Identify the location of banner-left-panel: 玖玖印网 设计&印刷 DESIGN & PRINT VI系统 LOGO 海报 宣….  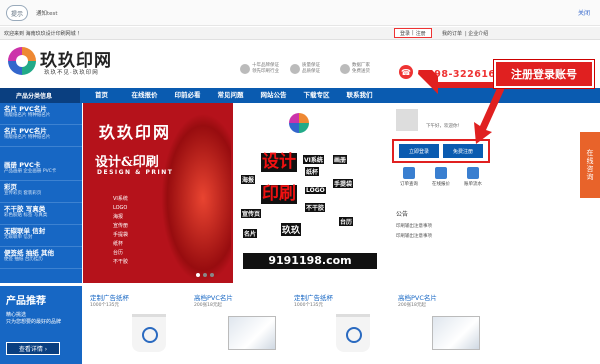
(158, 193).